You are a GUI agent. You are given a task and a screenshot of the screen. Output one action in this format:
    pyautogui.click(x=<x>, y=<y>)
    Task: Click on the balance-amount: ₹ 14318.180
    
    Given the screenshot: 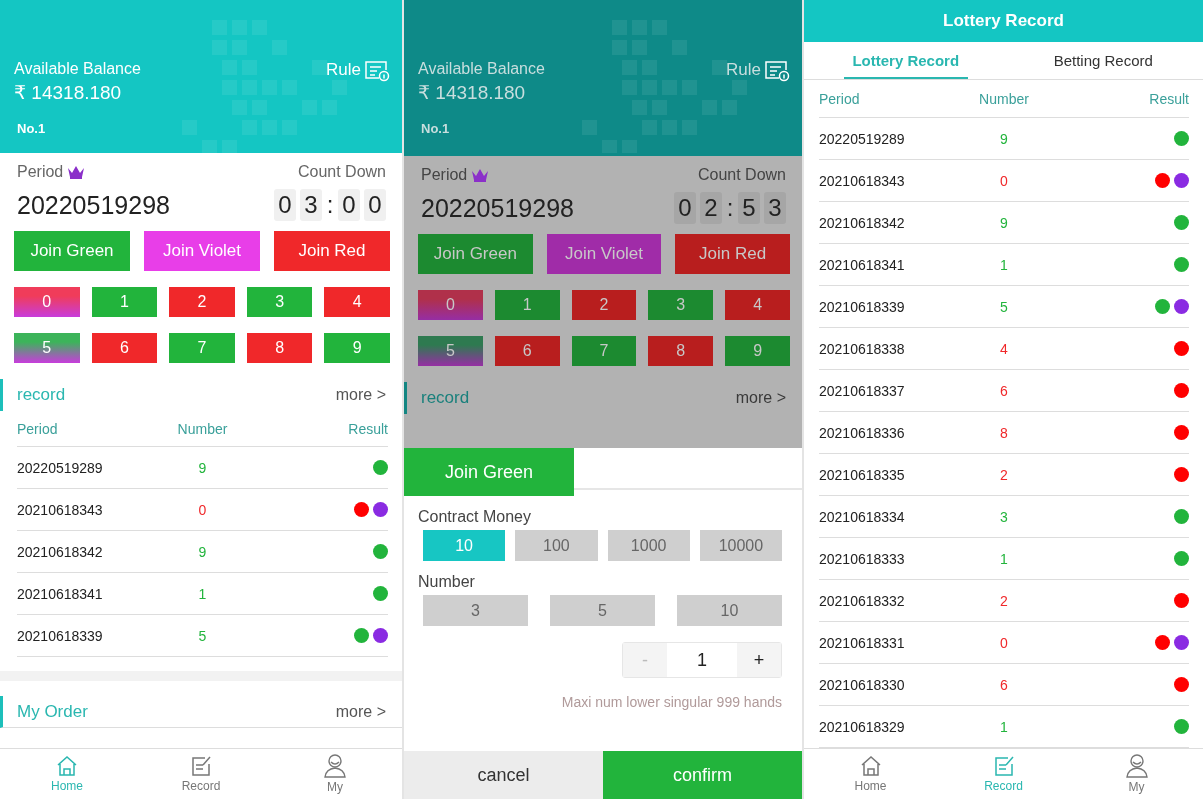 What is the action you would take?
    pyautogui.click(x=68, y=92)
    